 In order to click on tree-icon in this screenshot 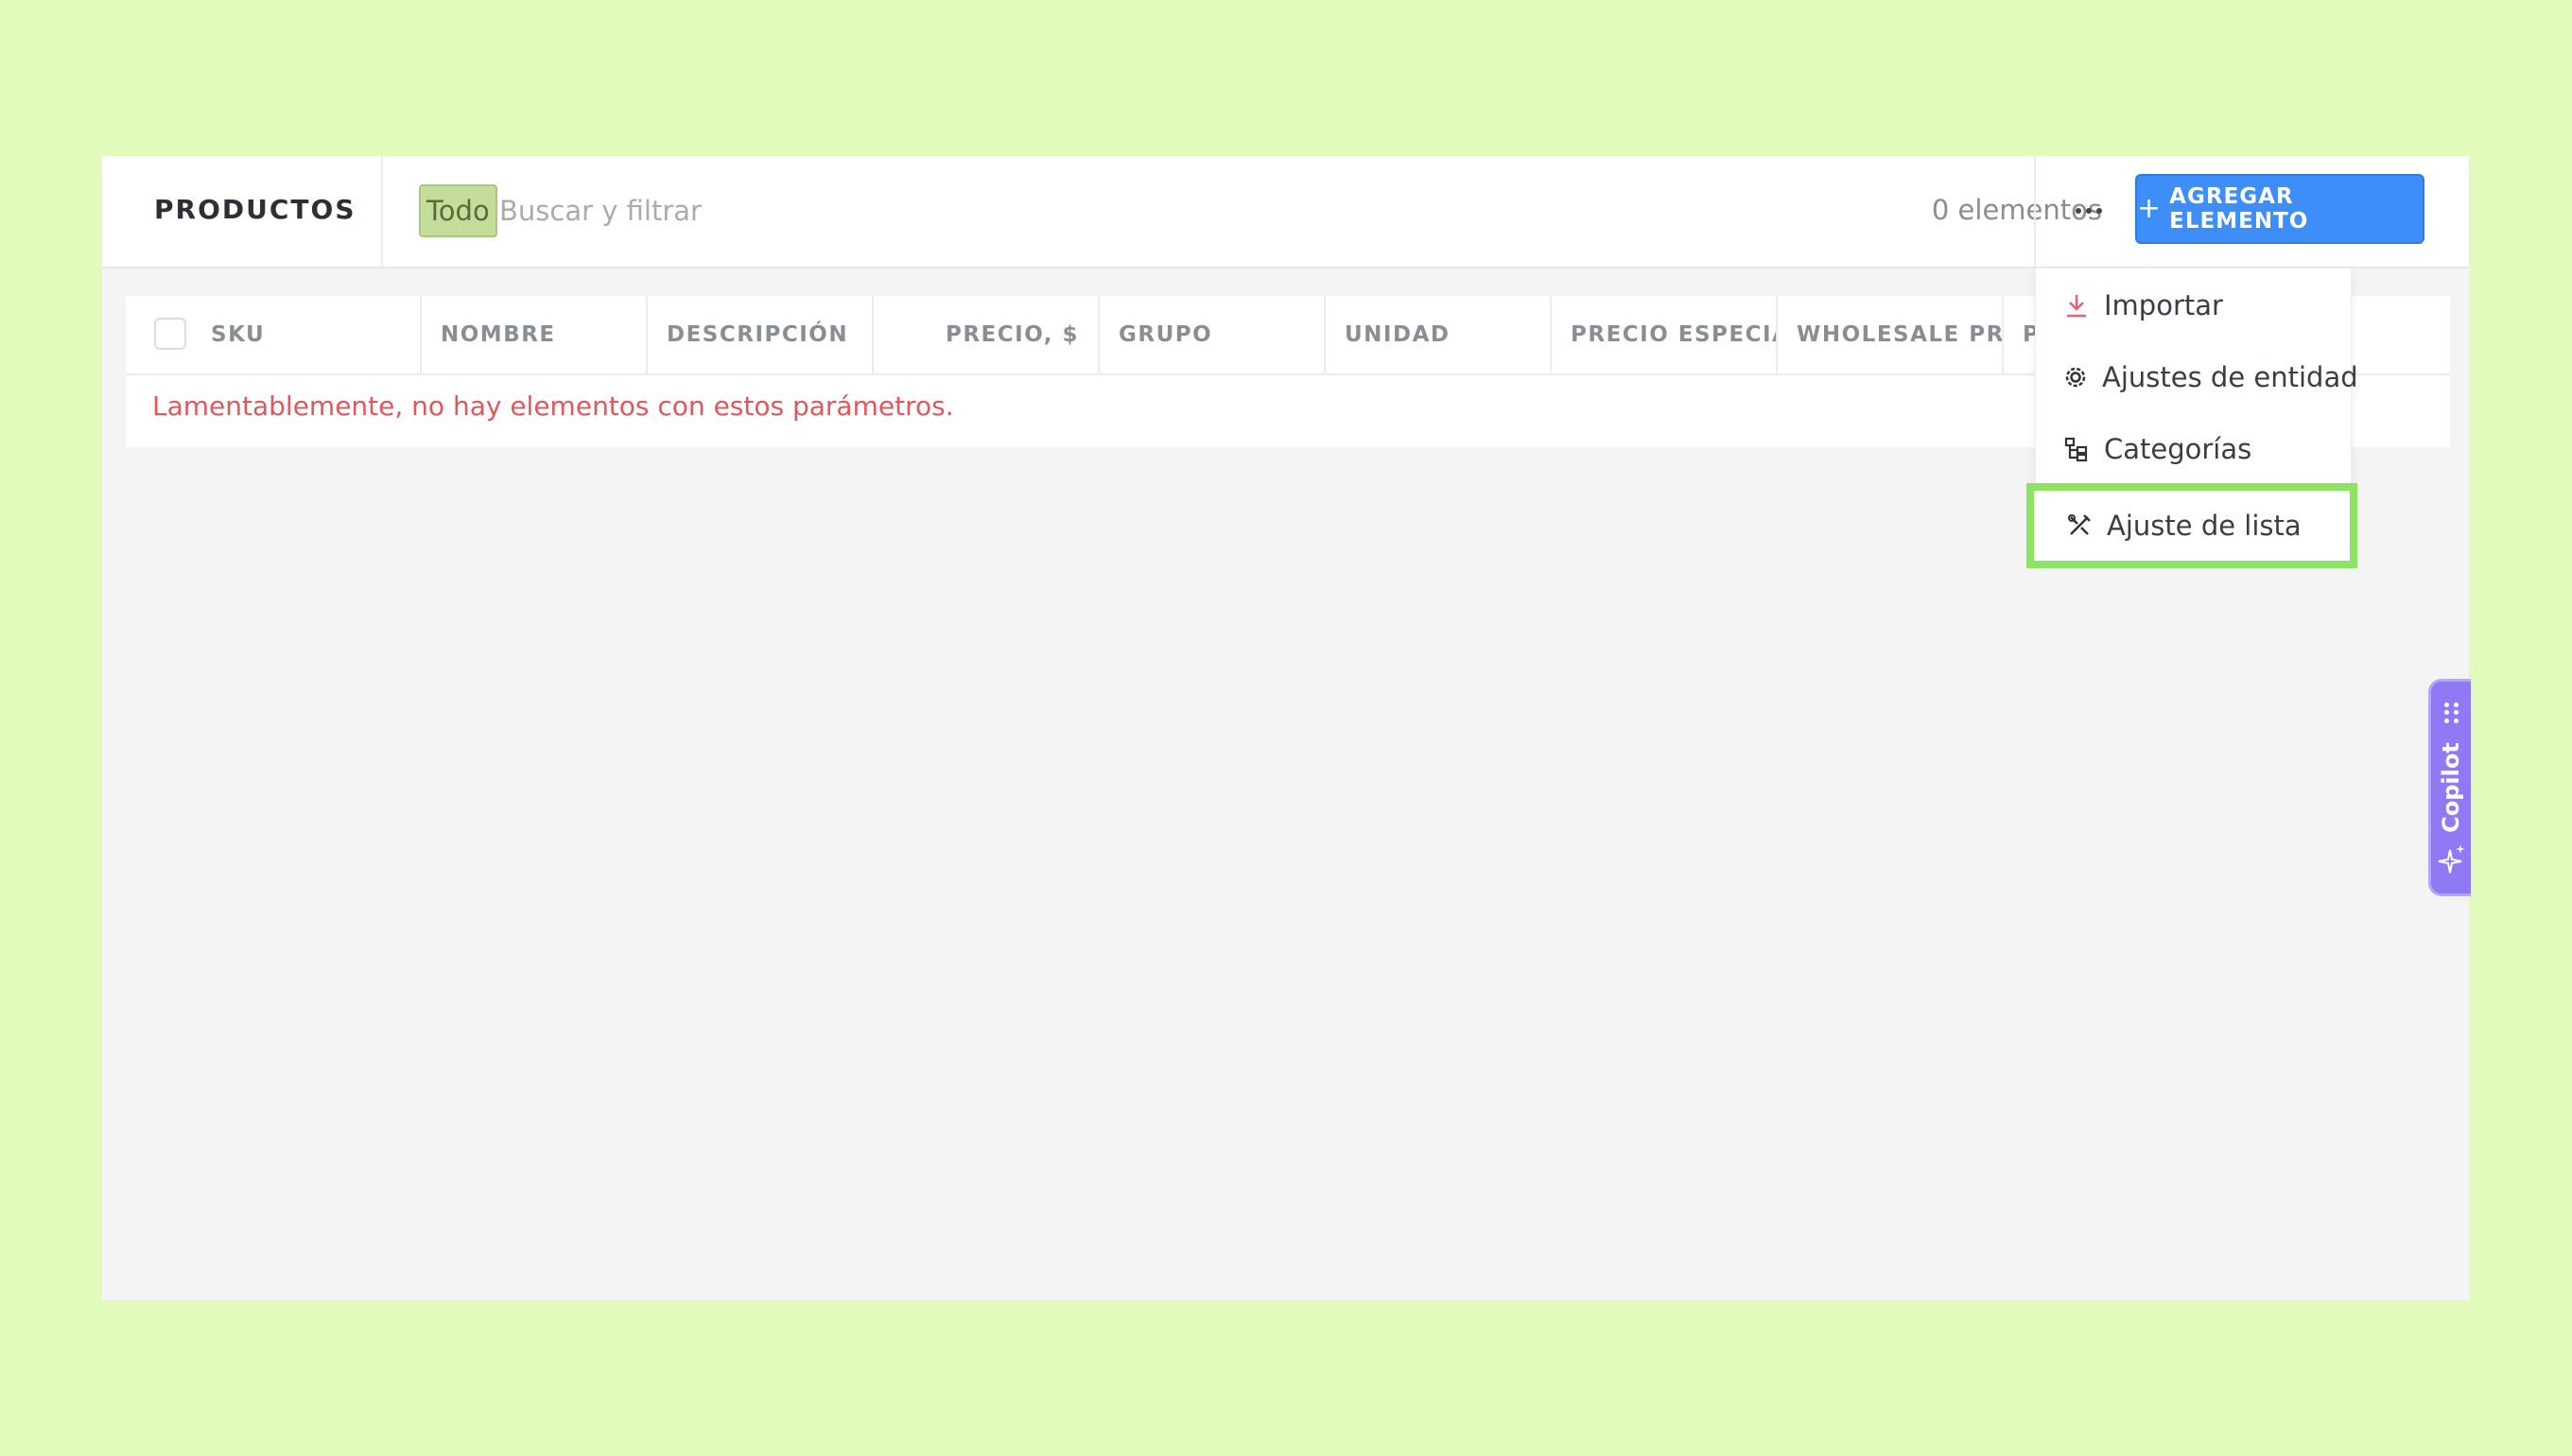, I will do `click(2076, 449)`.